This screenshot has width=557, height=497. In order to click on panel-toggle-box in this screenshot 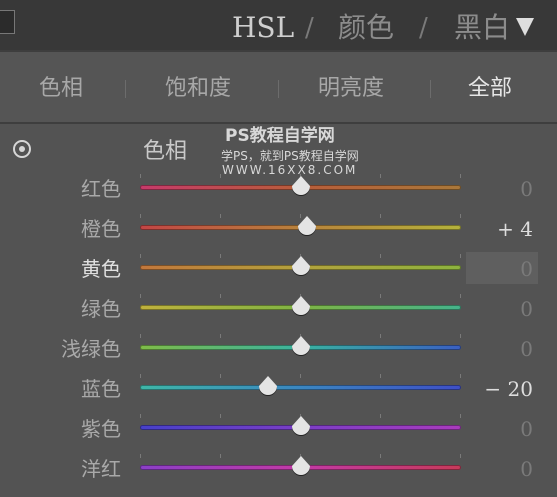, I will do `click(7, 22)`.